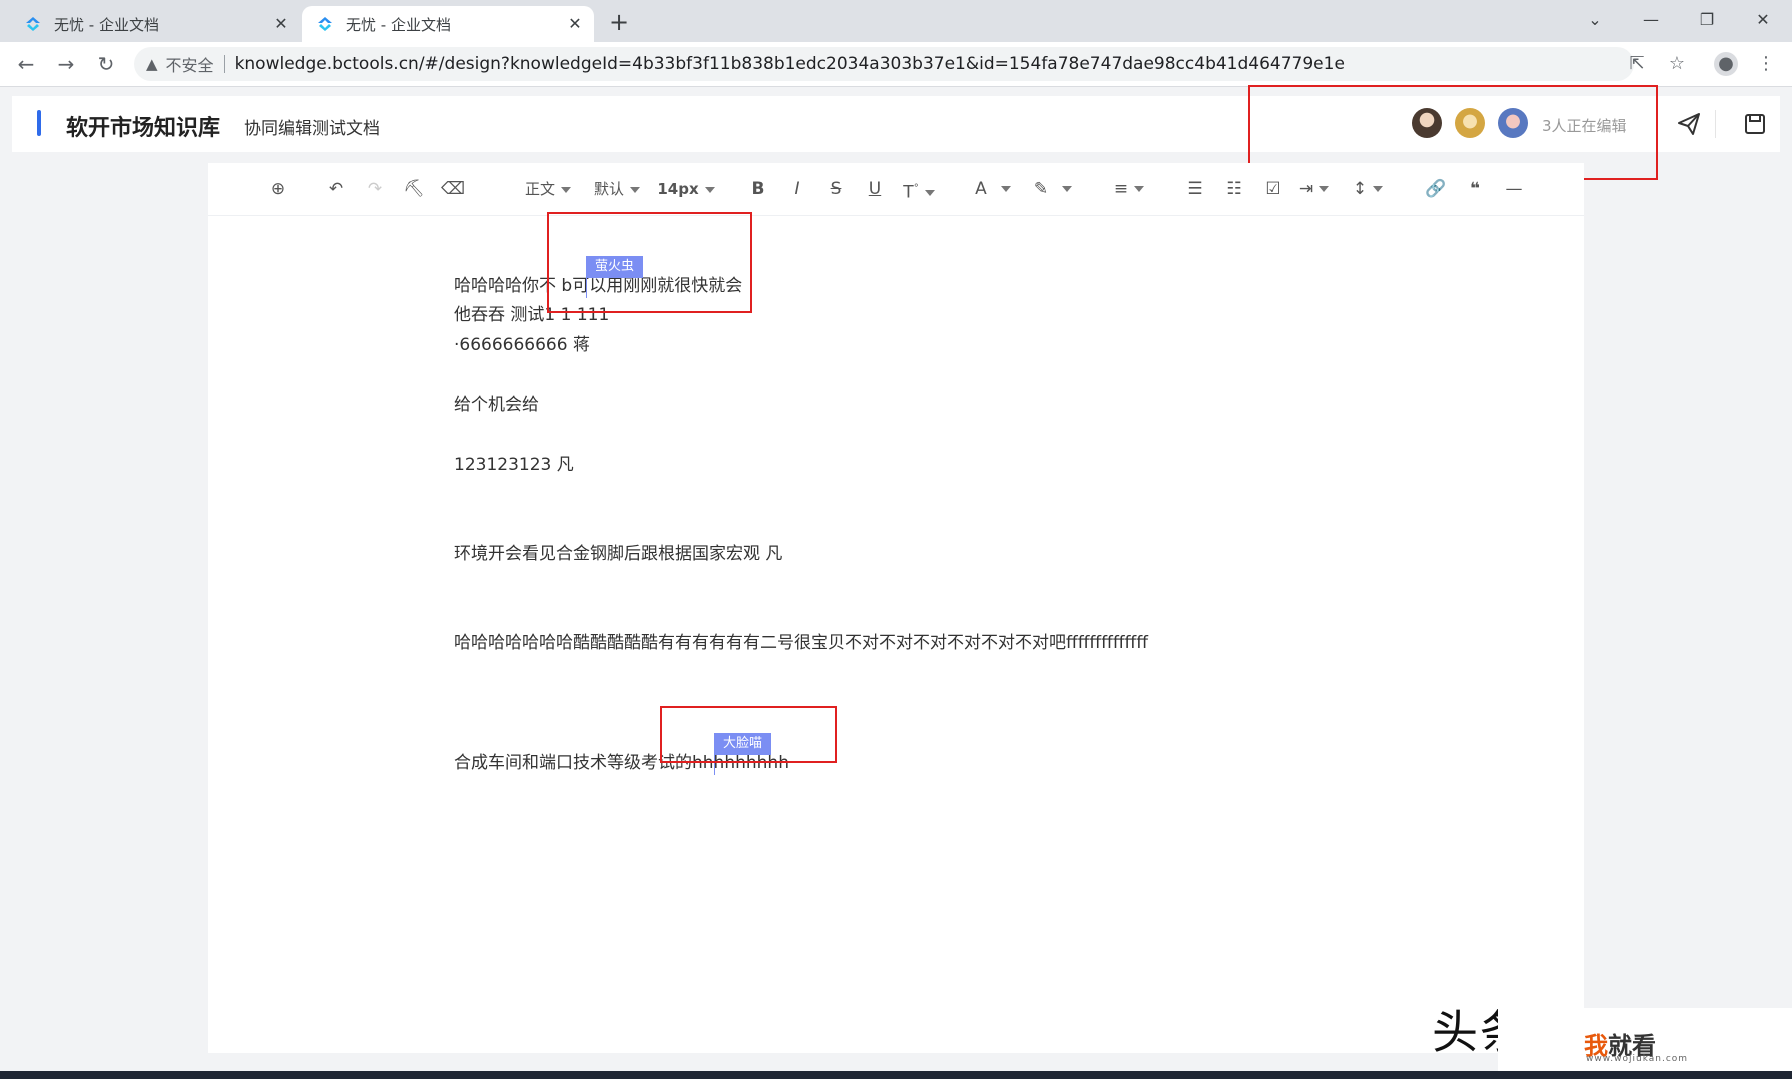 The image size is (1792, 1079). Describe the element at coordinates (1637, 1059) in the screenshot. I see `watermark-site-url: www.wojiukan.com` at that location.